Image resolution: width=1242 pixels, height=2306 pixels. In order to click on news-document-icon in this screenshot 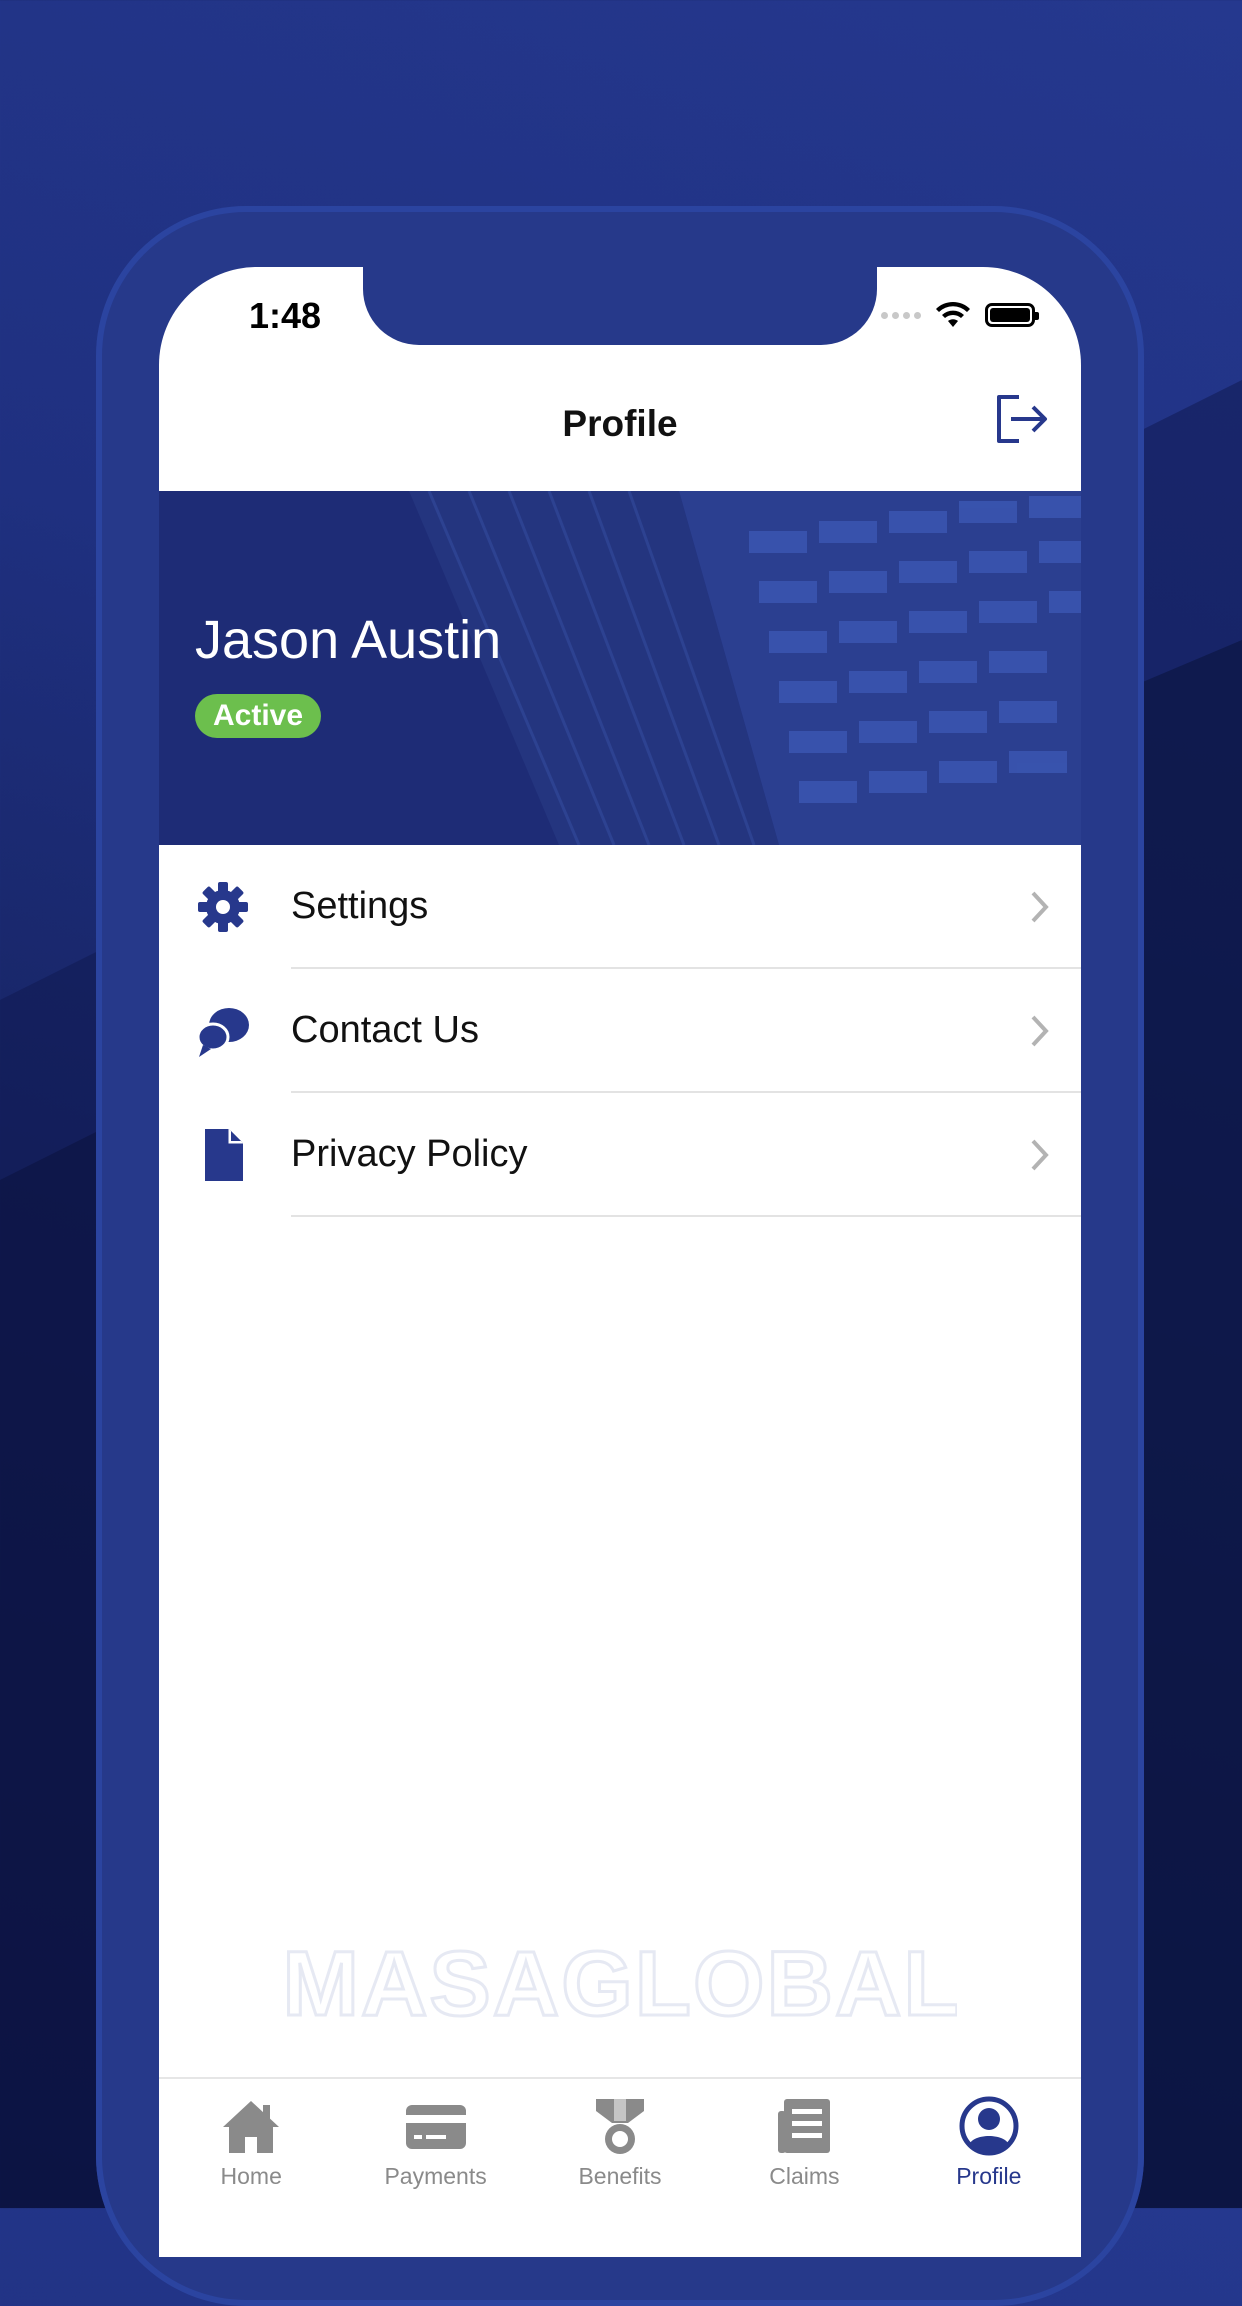, I will do `click(804, 2126)`.